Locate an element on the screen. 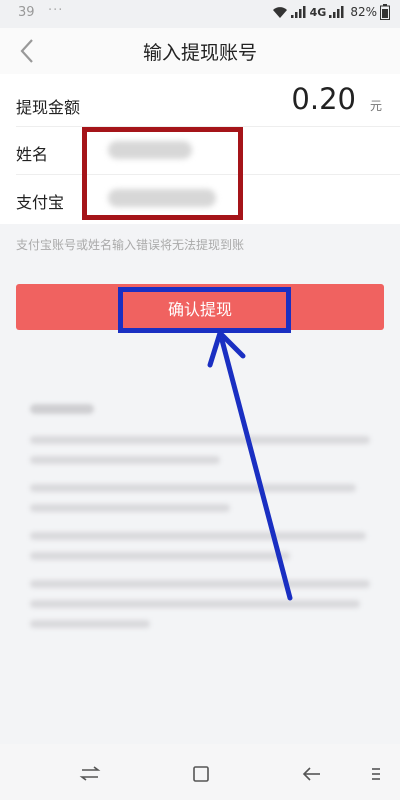  switch-arrows-icon is located at coordinates (90, 774).